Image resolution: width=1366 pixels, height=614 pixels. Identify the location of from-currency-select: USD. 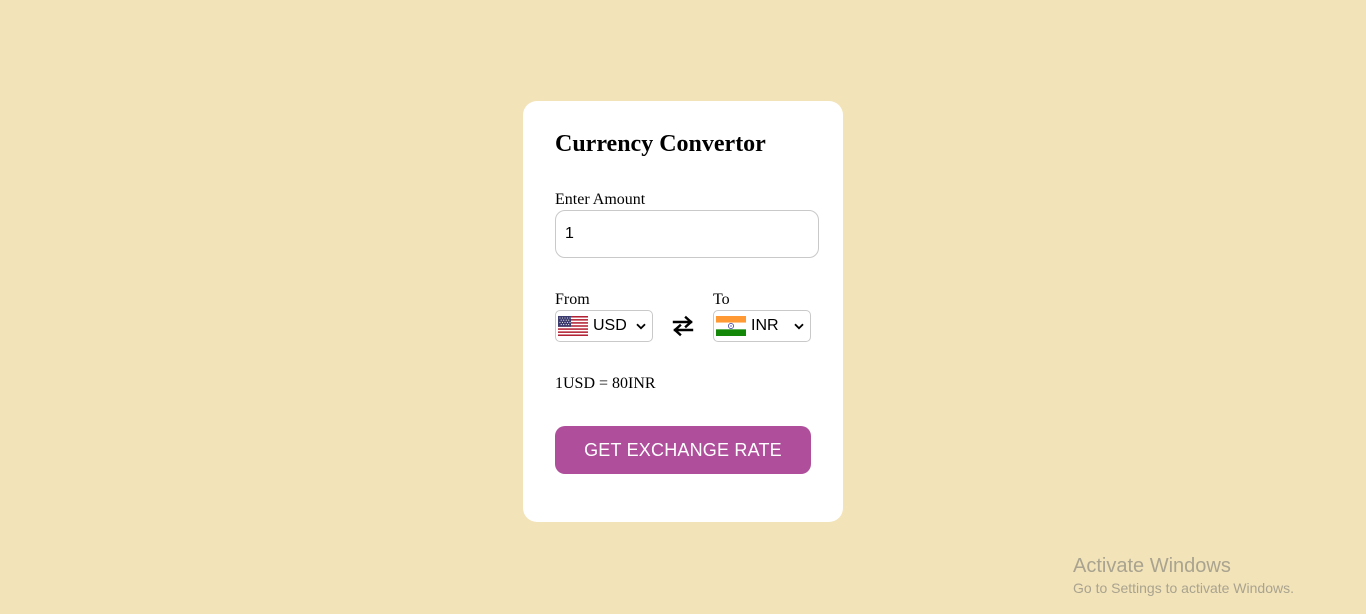
(604, 326).